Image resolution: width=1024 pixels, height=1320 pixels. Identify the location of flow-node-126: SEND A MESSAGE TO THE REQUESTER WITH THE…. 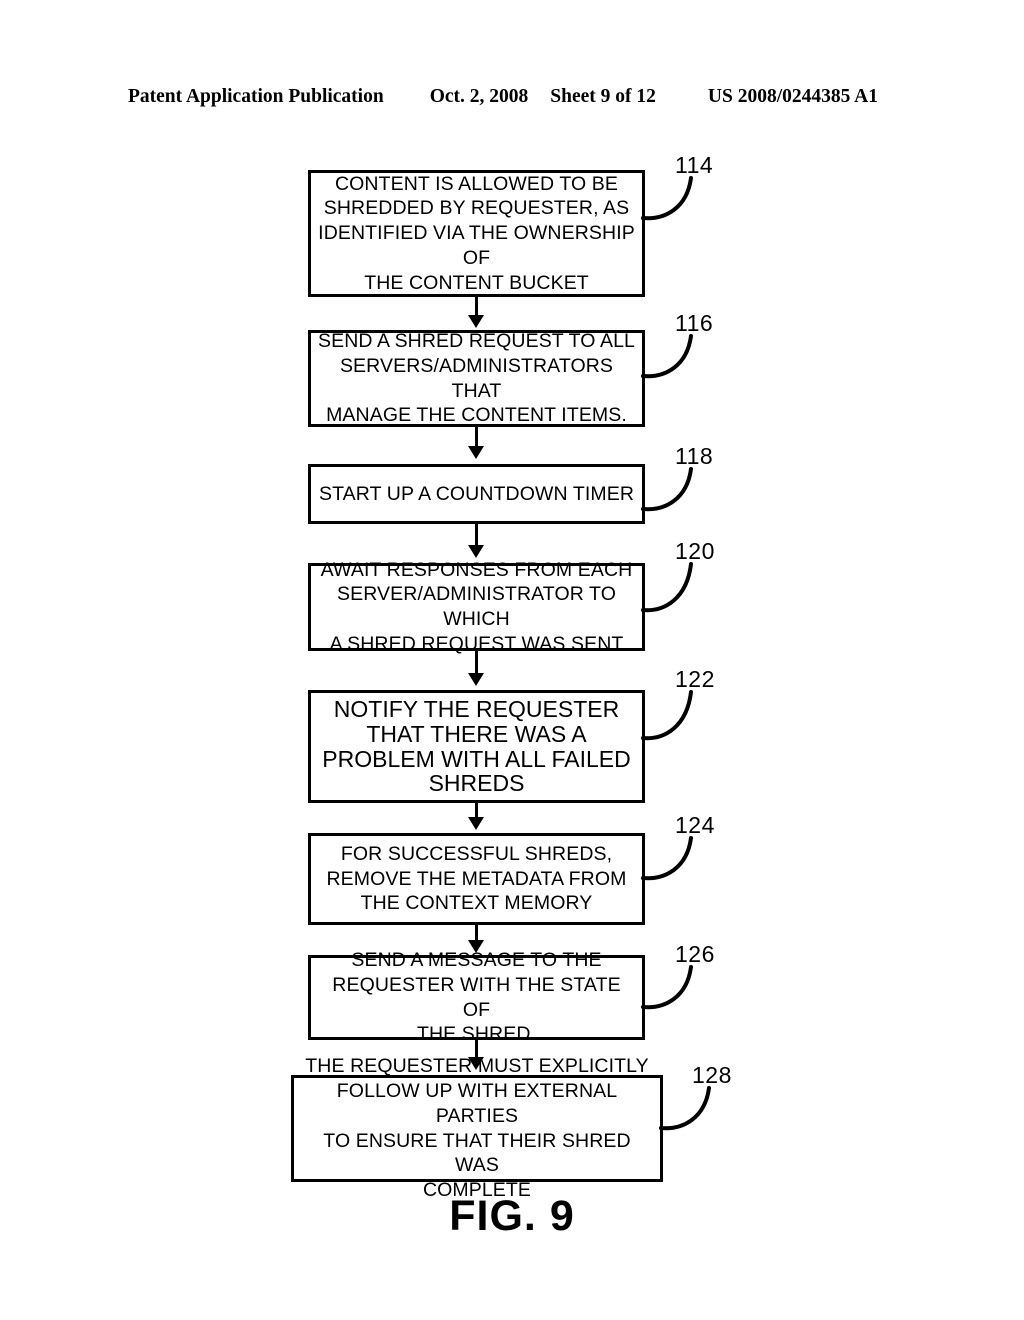
(476, 997).